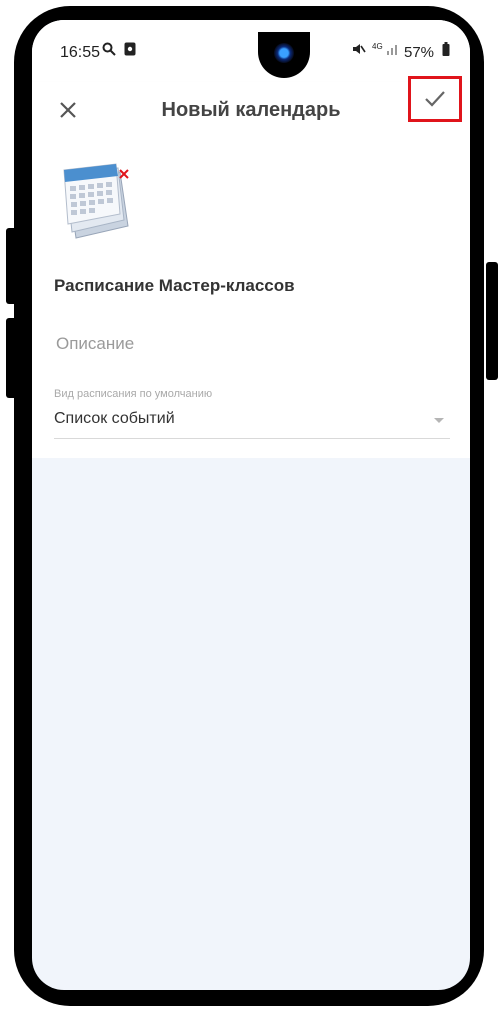  I want to click on battery-icon, so click(446, 52).